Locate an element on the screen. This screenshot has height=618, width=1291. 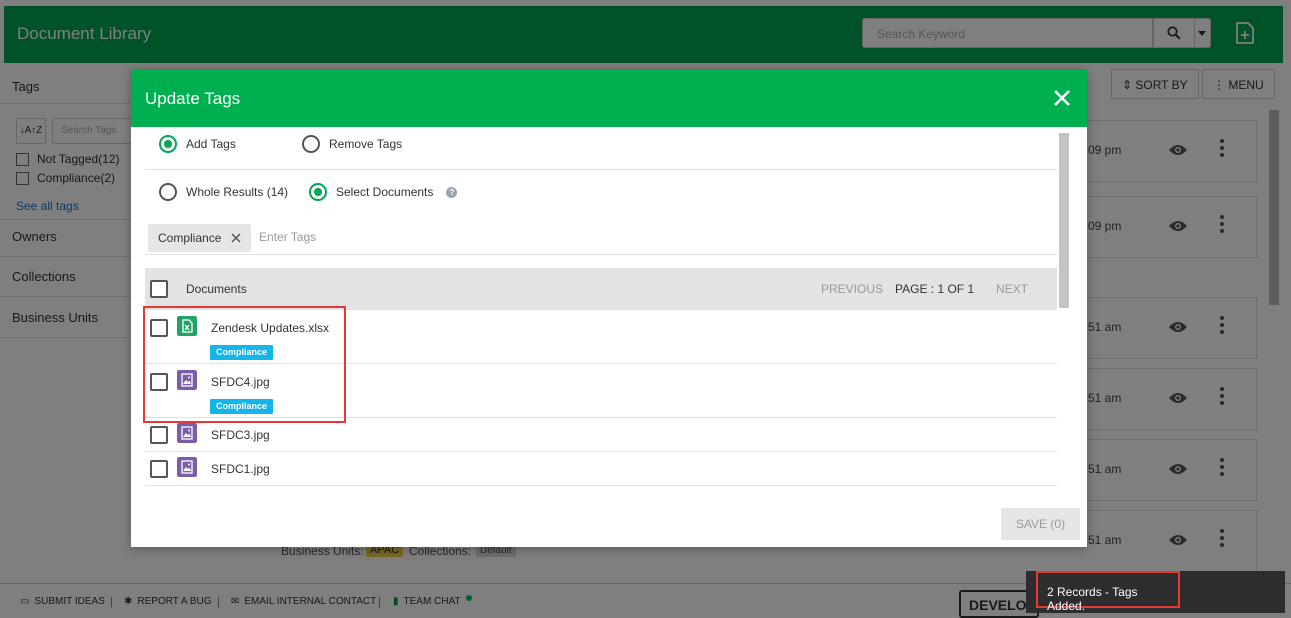
document-name: SFDC3.jpg is located at coordinates (240, 435).